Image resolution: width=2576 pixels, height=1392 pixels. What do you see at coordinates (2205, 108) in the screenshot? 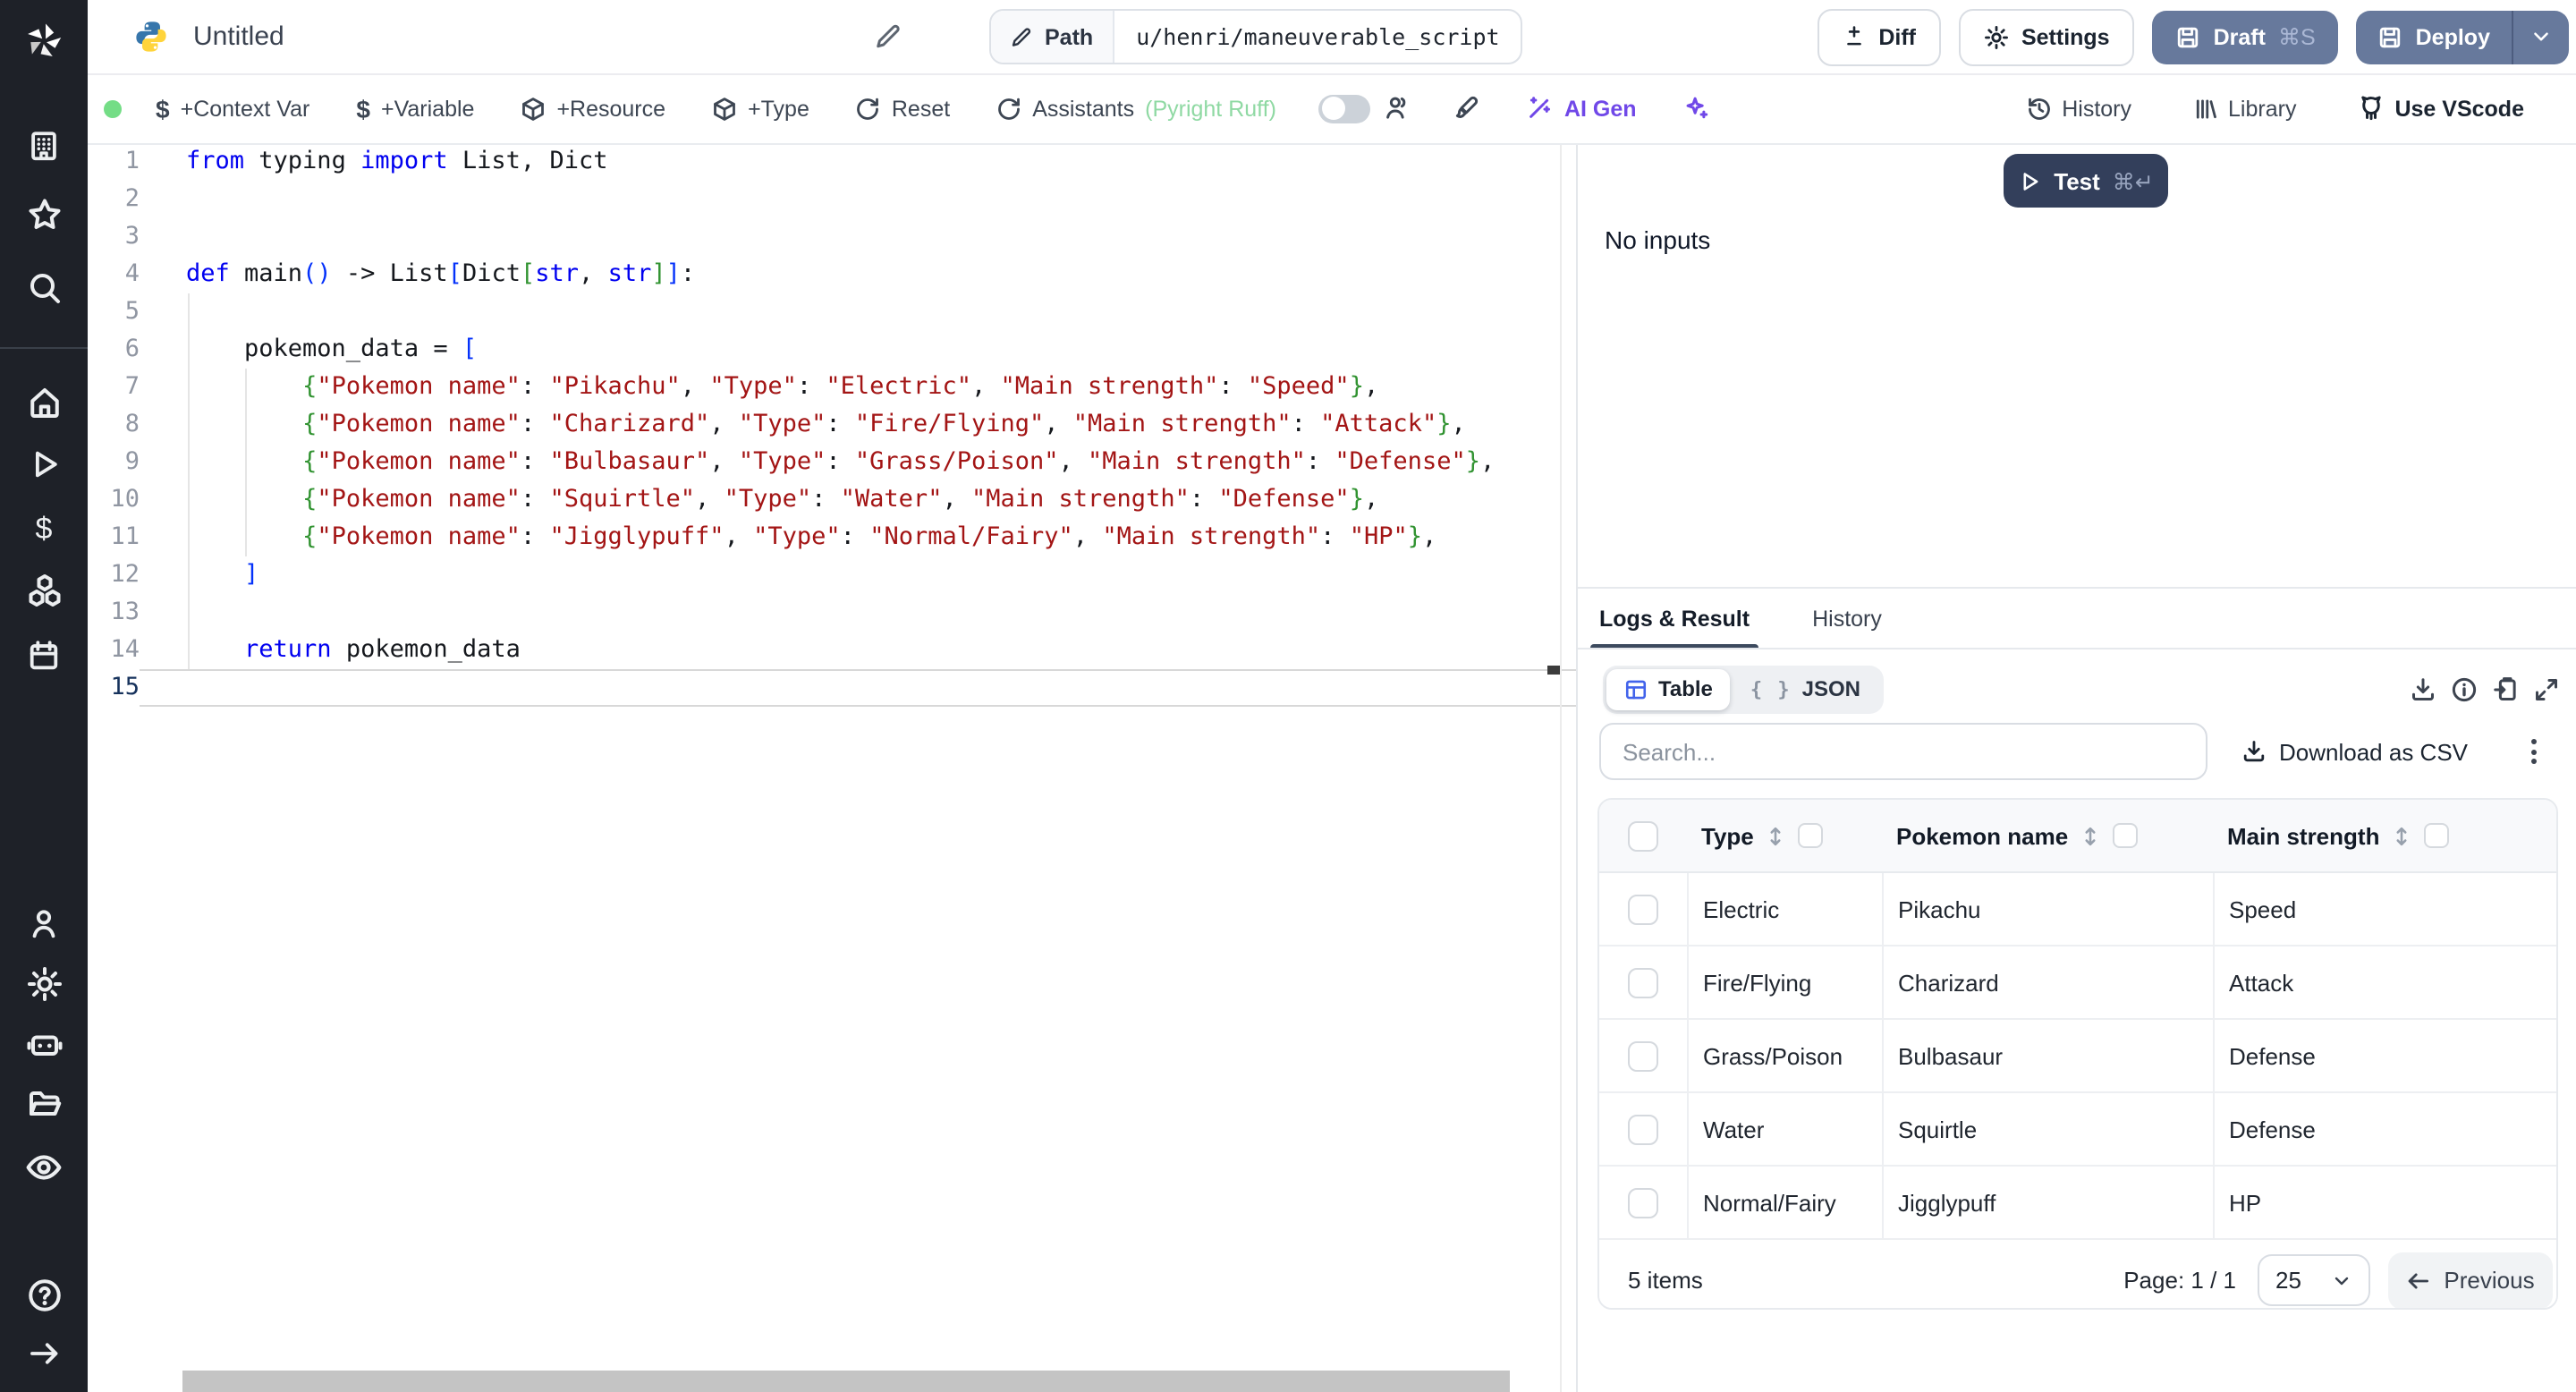
I see `library-icon` at bounding box center [2205, 108].